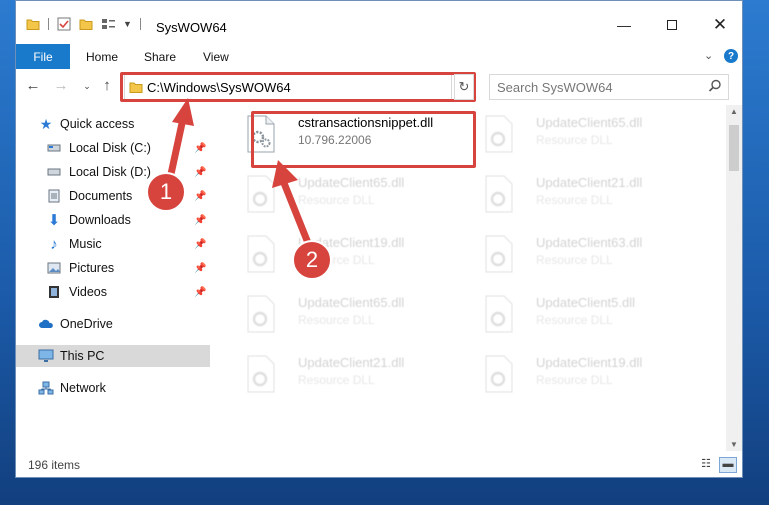  I want to click on tab-share: Share, so click(160, 57).